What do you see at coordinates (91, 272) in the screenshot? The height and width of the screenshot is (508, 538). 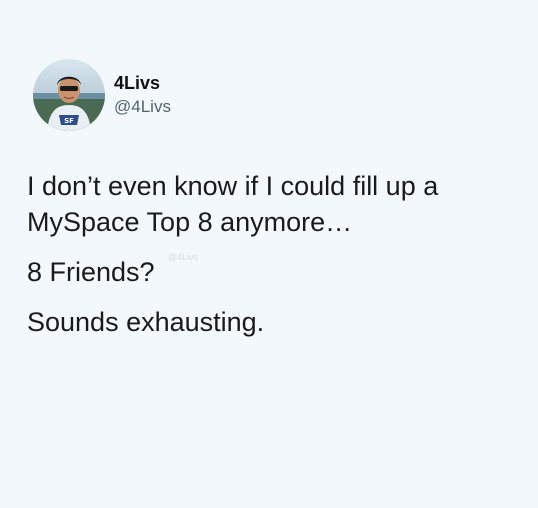 I see `tweet-paragraph: 8 Friends?` at bounding box center [91, 272].